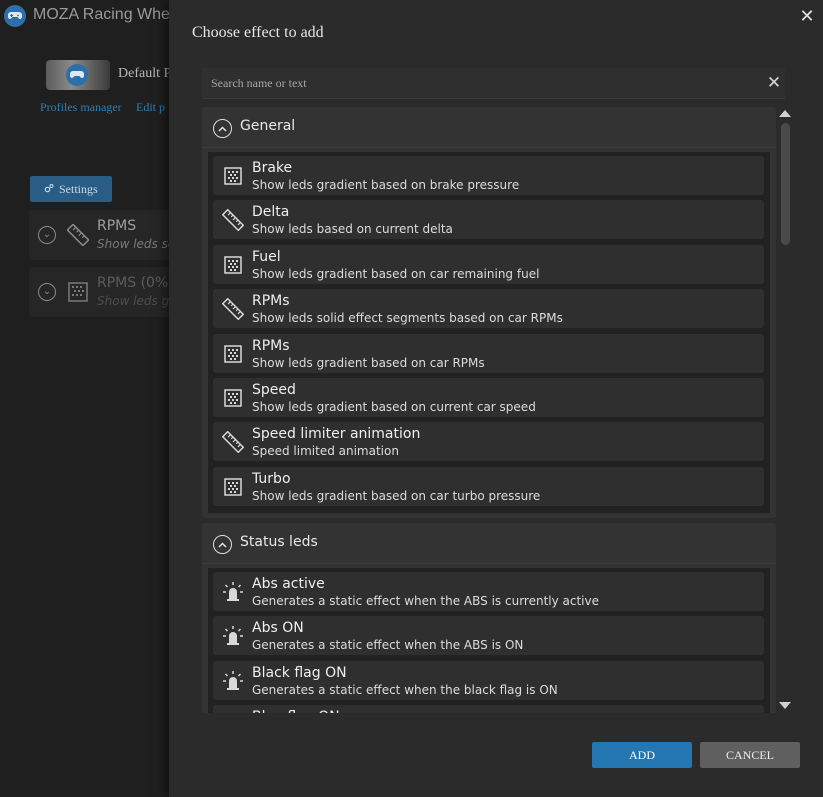 This screenshot has height=797, width=823. What do you see at coordinates (785, 184) in the screenshot?
I see `scrollbar-thumb` at bounding box center [785, 184].